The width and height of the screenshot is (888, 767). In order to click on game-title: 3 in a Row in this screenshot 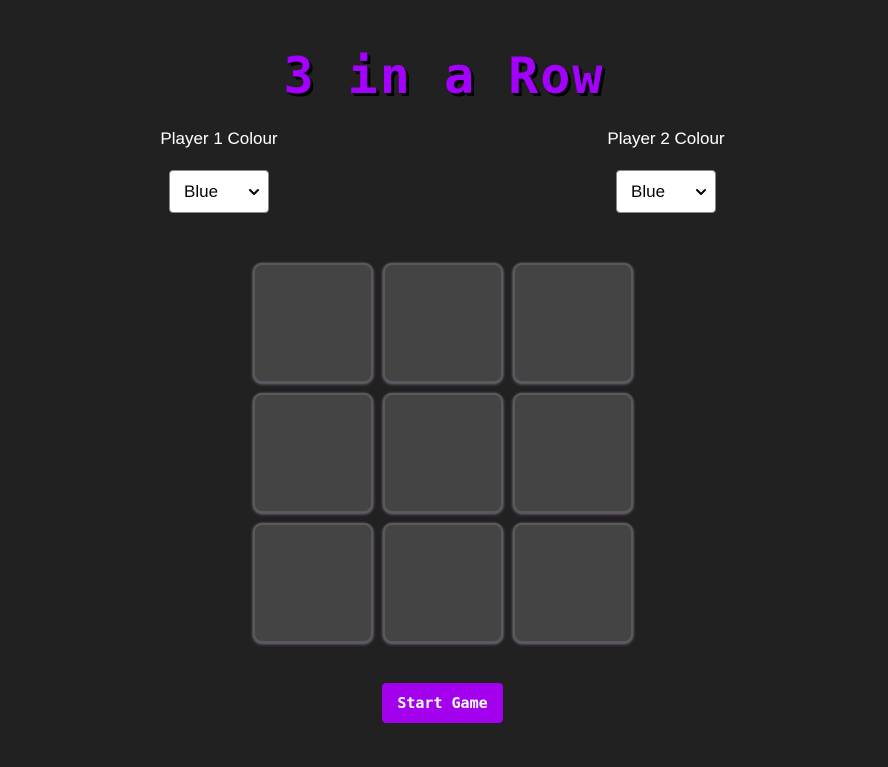, I will do `click(444, 76)`.